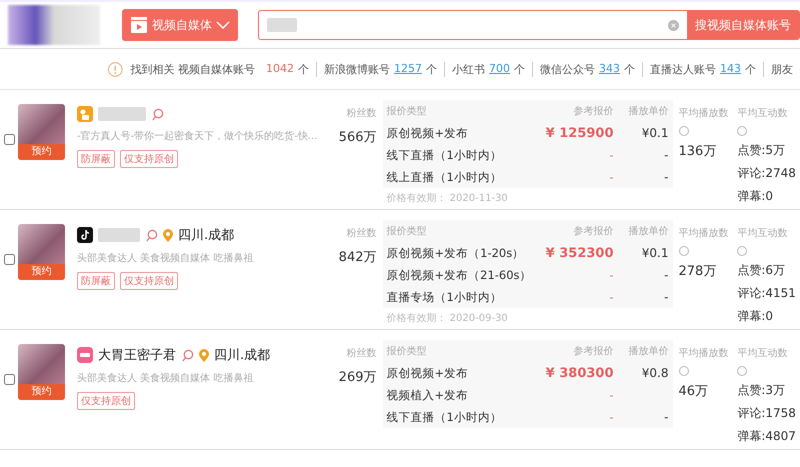 Image resolution: width=800 pixels, height=467 pixels. Describe the element at coordinates (280, 69) in the screenshot. I see `result-count: 1042` at that location.